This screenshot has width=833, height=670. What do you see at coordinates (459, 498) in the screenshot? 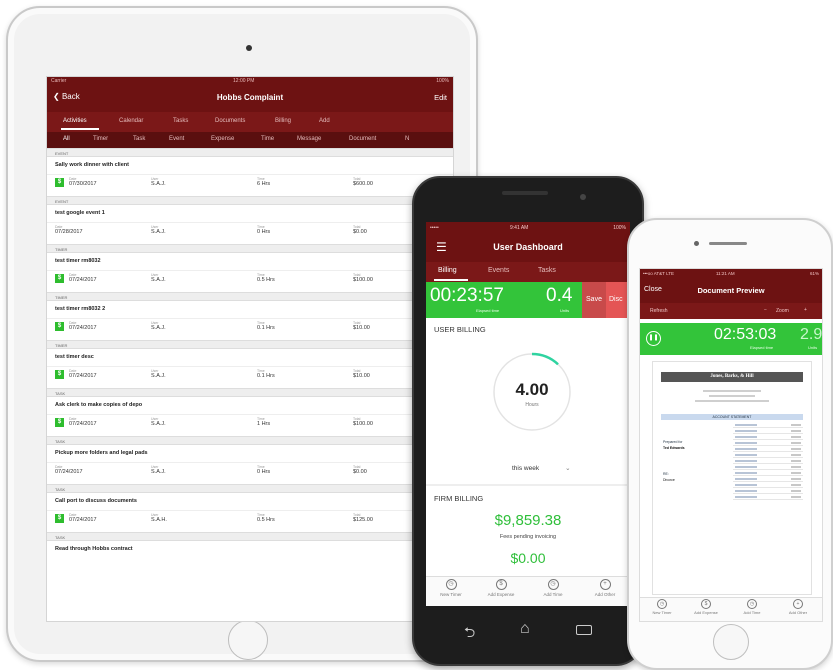
I see `firm-billing-heading: FIRM BILLING` at bounding box center [459, 498].